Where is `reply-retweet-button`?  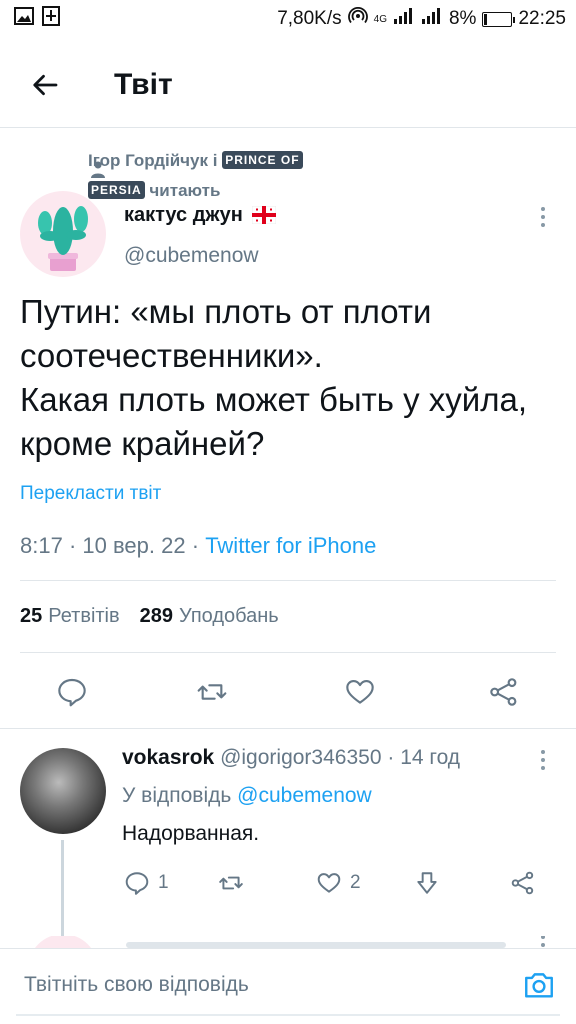 reply-retweet-button is located at coordinates (231, 883).